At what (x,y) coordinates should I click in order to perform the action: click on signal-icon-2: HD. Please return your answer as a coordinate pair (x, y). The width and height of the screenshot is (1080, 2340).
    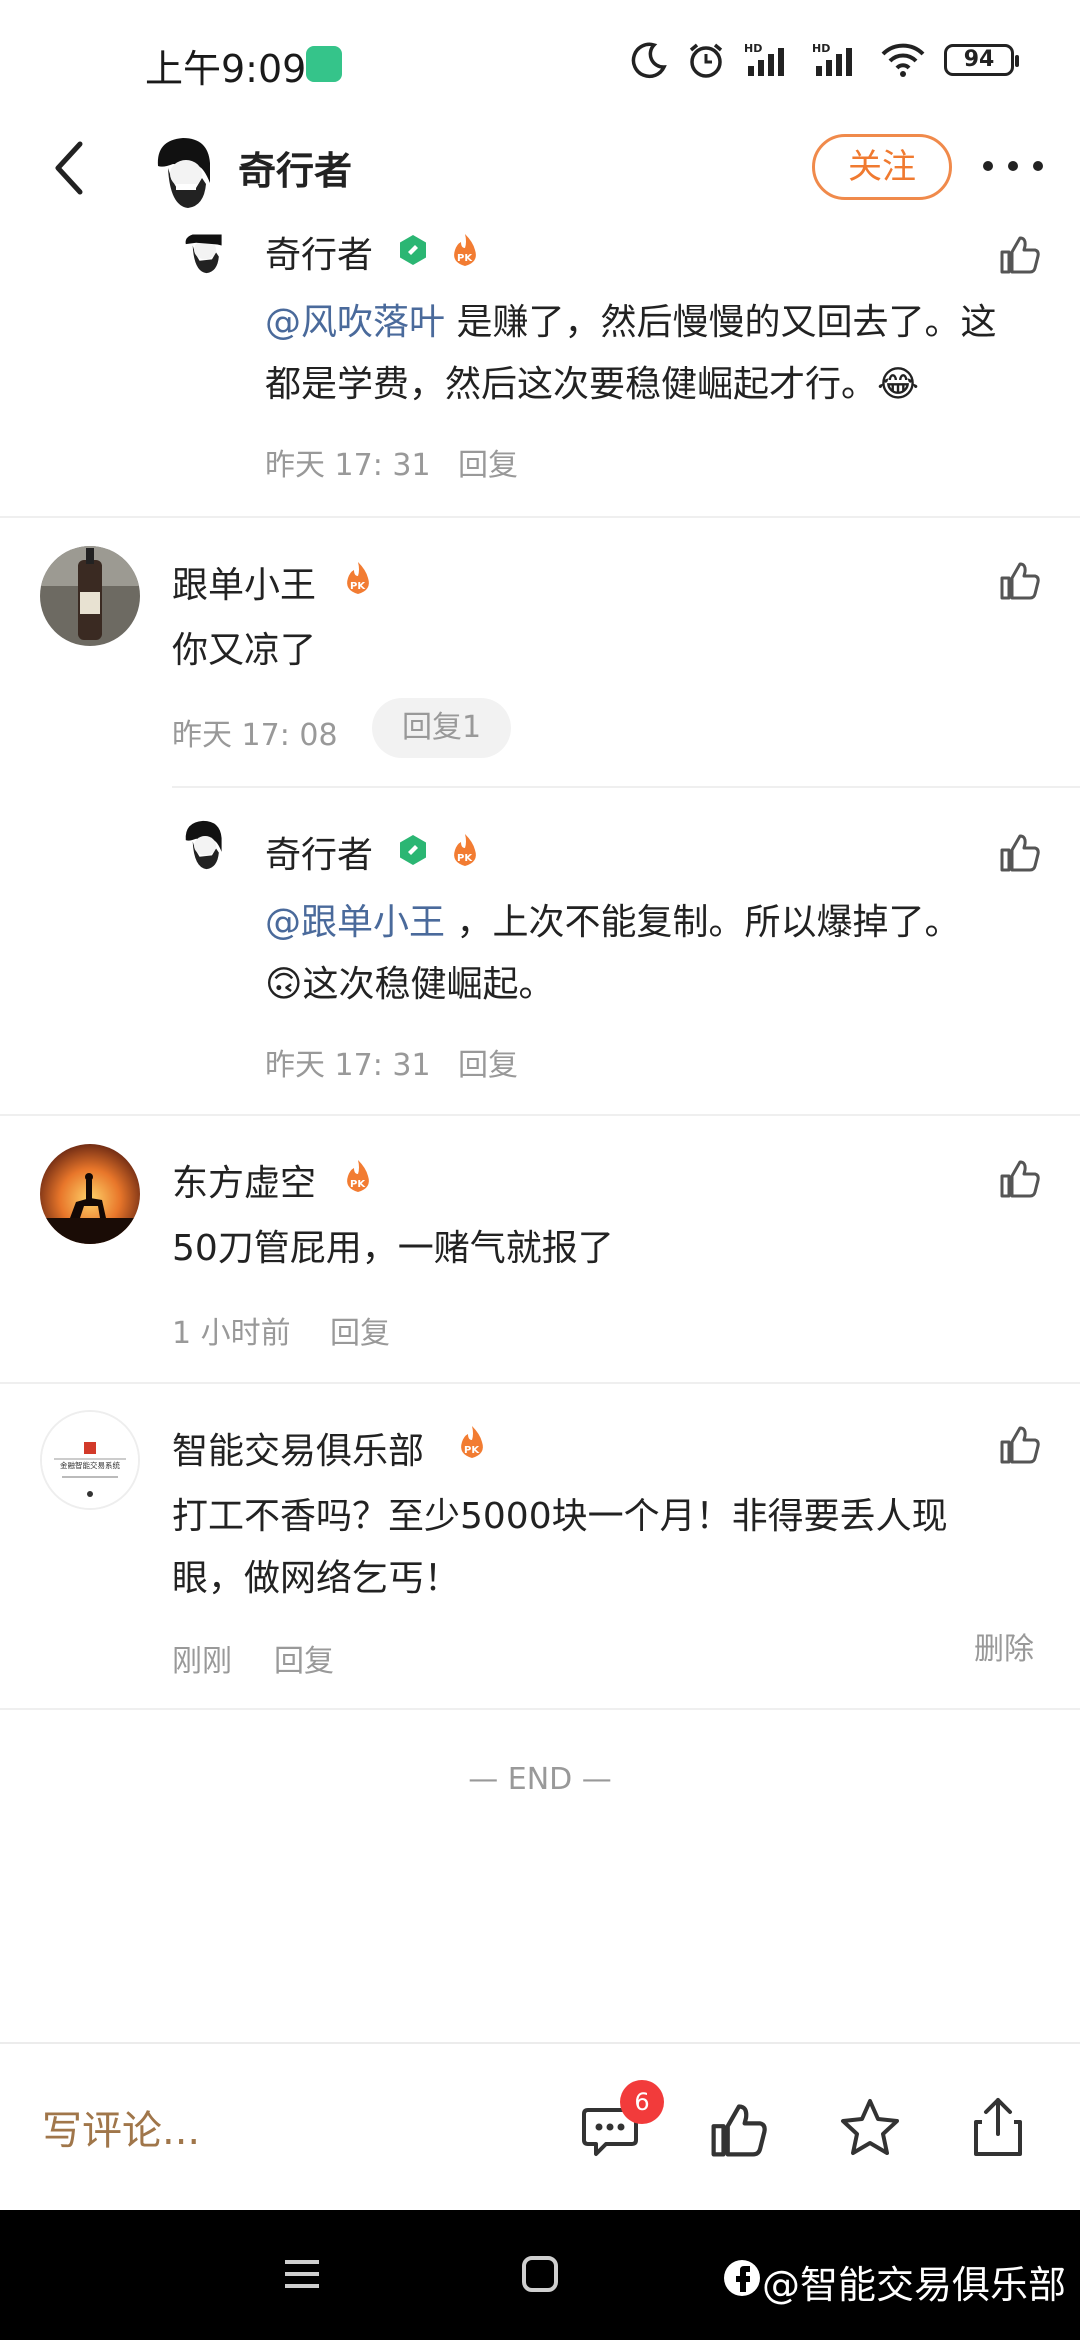
    Looking at the image, I should click on (832, 59).